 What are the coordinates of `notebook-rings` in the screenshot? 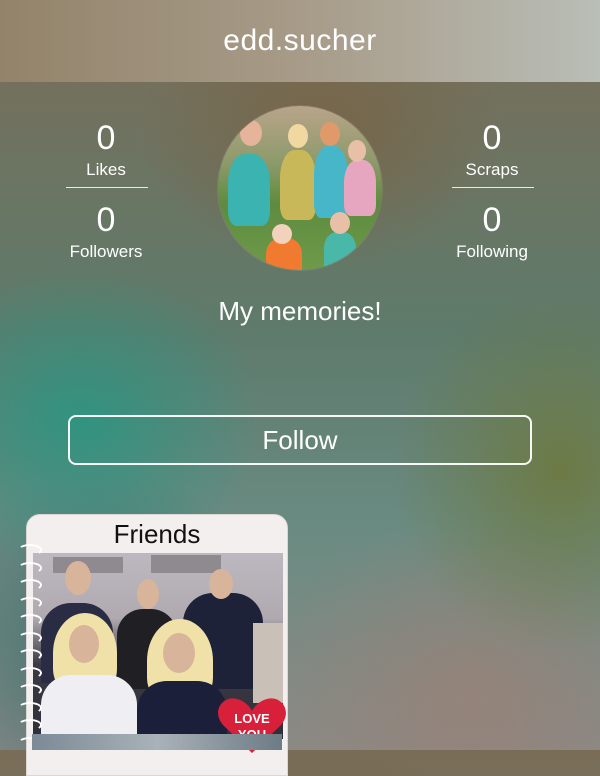 It's located at (30, 644).